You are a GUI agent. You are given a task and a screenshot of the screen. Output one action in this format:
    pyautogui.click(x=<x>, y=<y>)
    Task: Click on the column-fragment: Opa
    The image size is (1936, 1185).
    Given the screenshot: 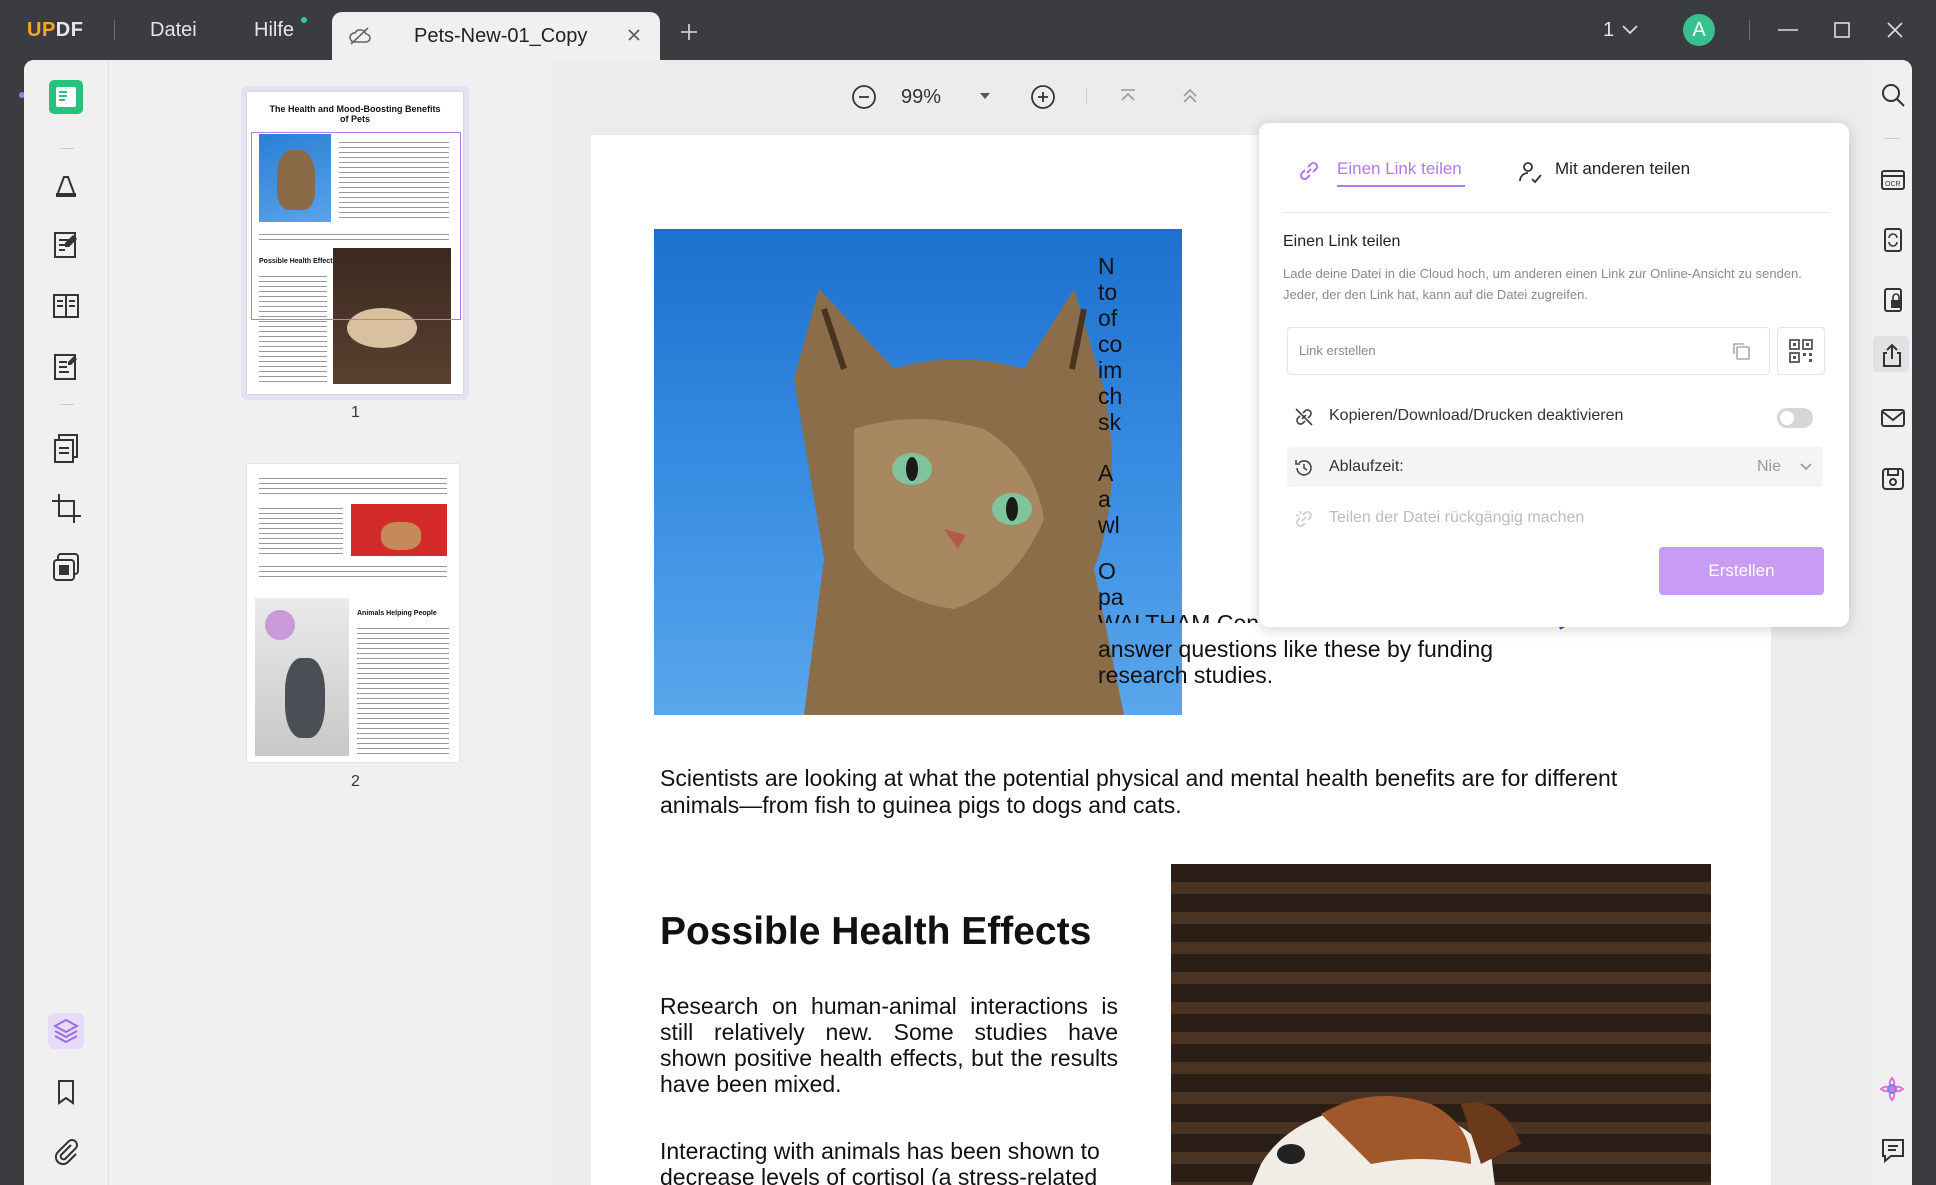 What is the action you would take?
    pyautogui.click(x=1111, y=584)
    